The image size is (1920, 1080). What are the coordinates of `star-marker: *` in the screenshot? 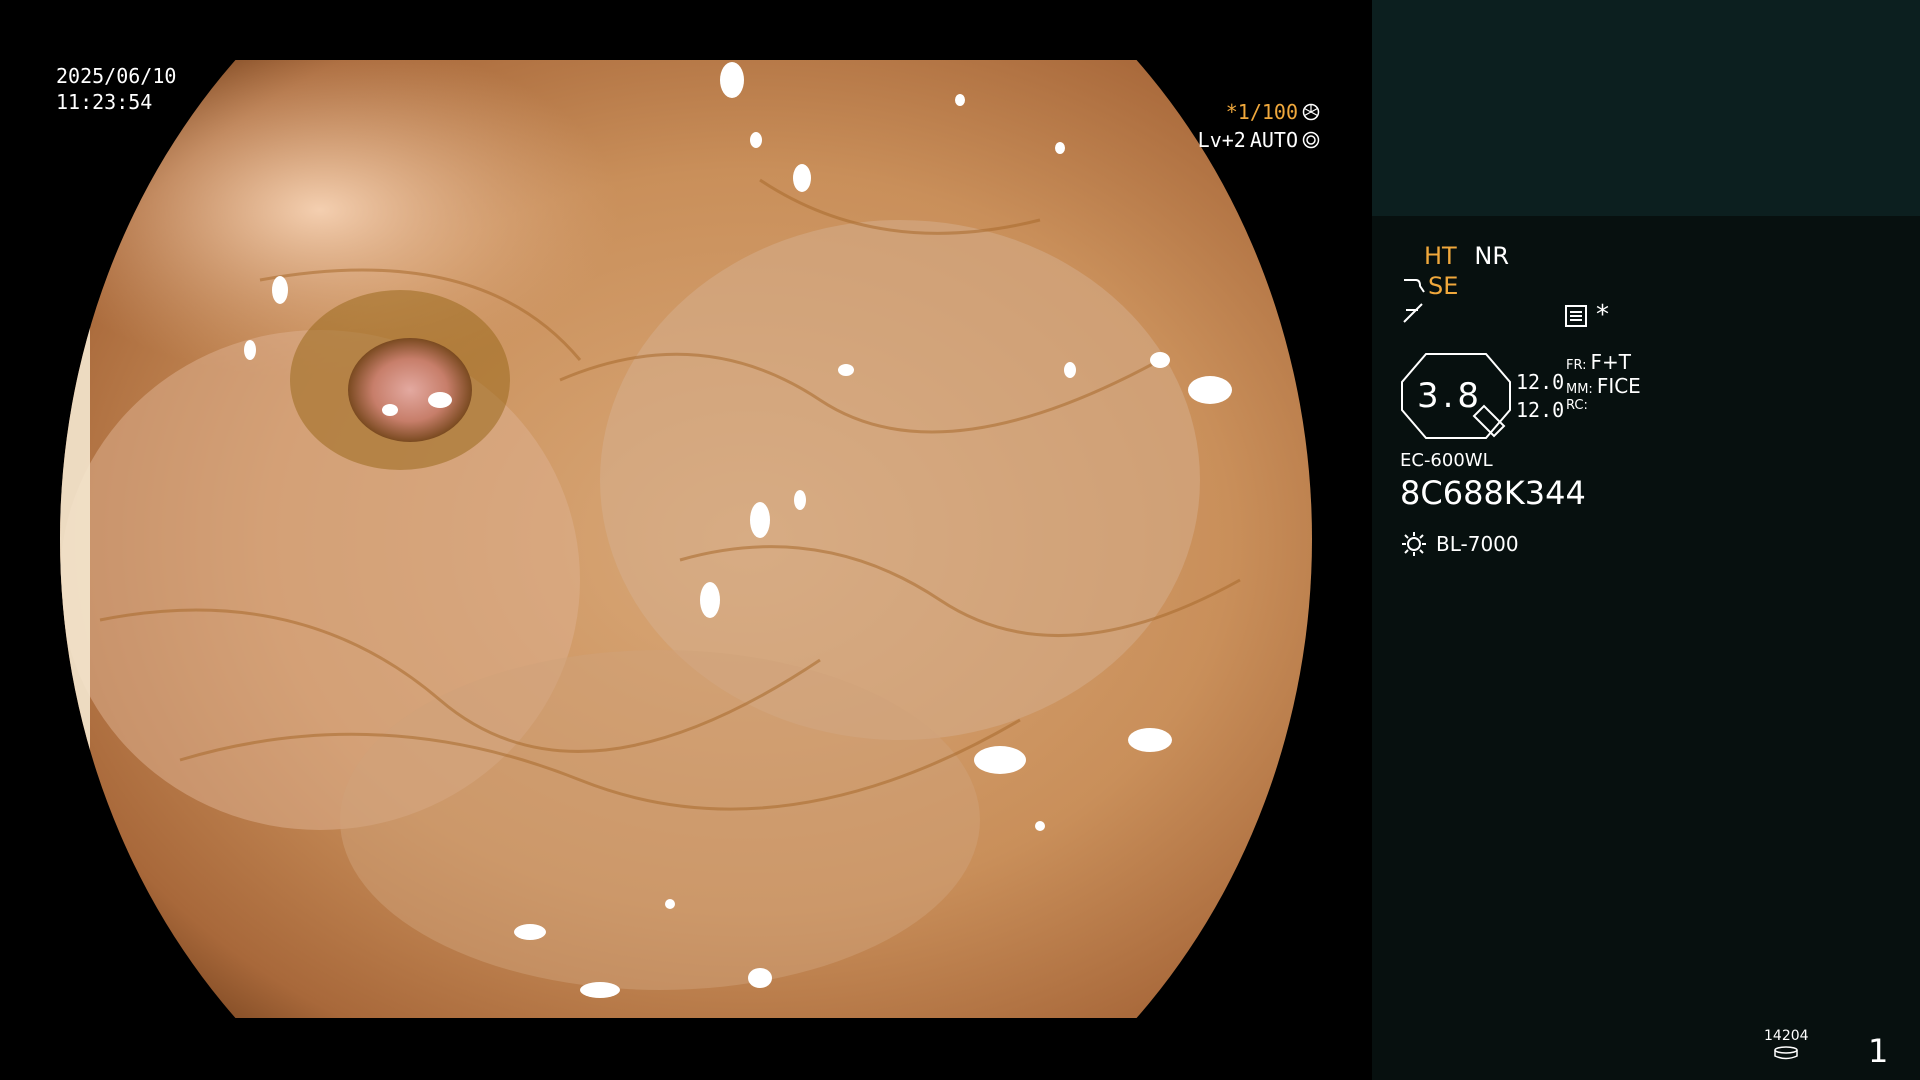 It's located at (1602, 315).